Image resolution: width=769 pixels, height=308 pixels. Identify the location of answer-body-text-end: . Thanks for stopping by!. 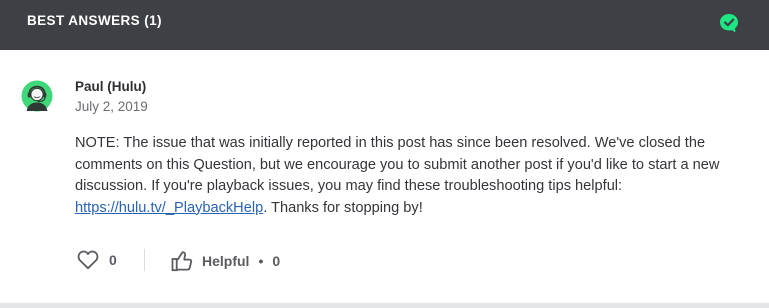
(343, 207).